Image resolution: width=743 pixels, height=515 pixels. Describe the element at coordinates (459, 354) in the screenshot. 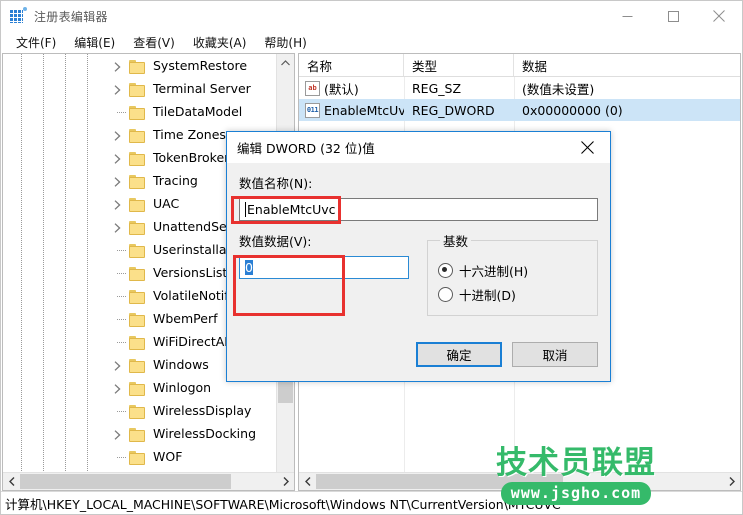

I see `ok-button: 确定` at that location.